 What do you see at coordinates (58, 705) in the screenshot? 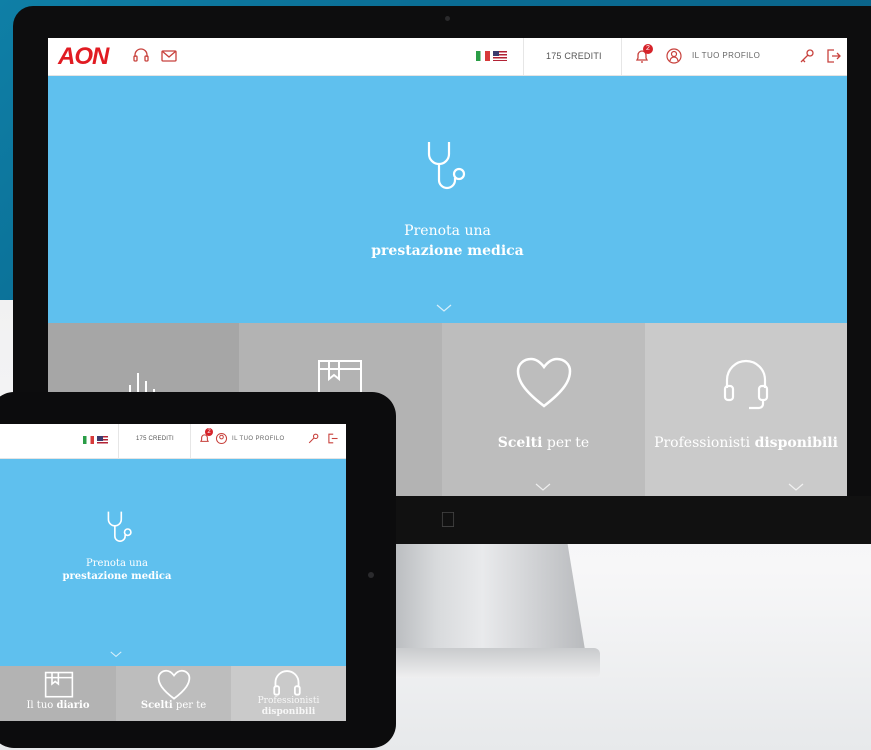
I see `tile-label-diary: Il tuo diario` at bounding box center [58, 705].